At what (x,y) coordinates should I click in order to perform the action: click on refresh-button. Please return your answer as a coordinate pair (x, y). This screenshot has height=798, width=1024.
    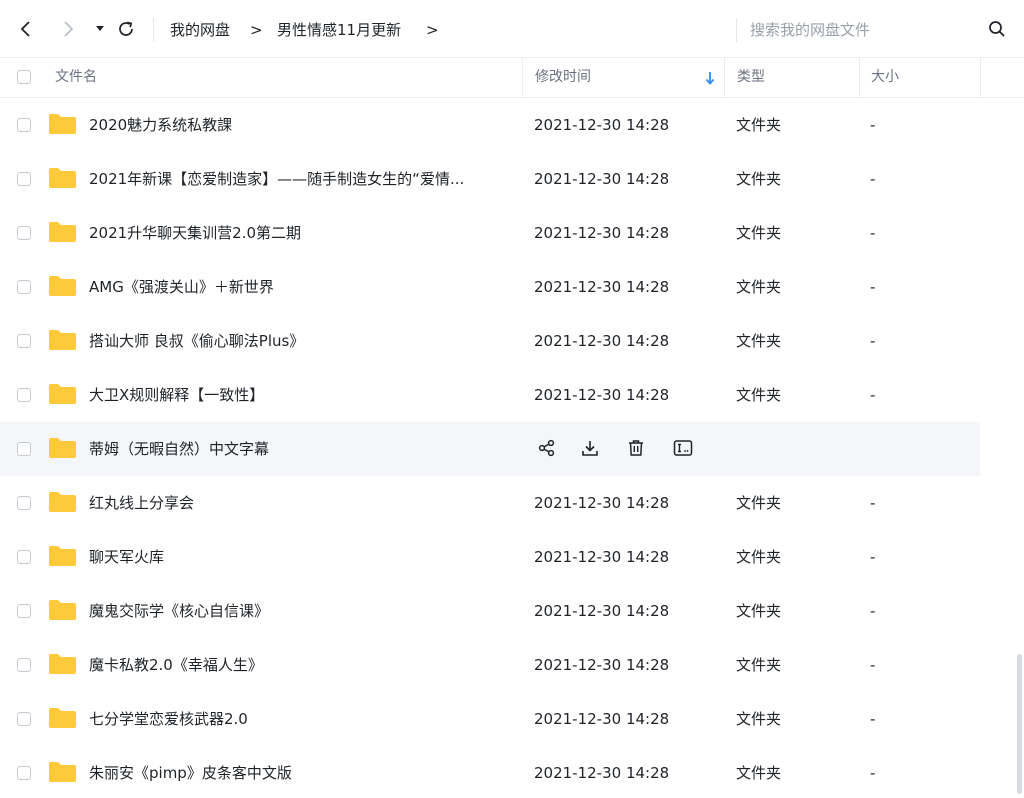
    Looking at the image, I should click on (126, 29).